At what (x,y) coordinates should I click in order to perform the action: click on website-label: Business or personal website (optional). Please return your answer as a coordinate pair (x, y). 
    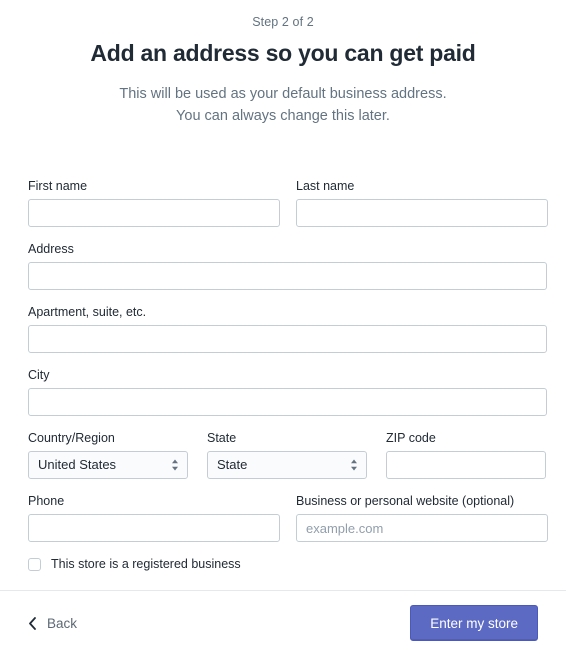
    Looking at the image, I should click on (405, 501).